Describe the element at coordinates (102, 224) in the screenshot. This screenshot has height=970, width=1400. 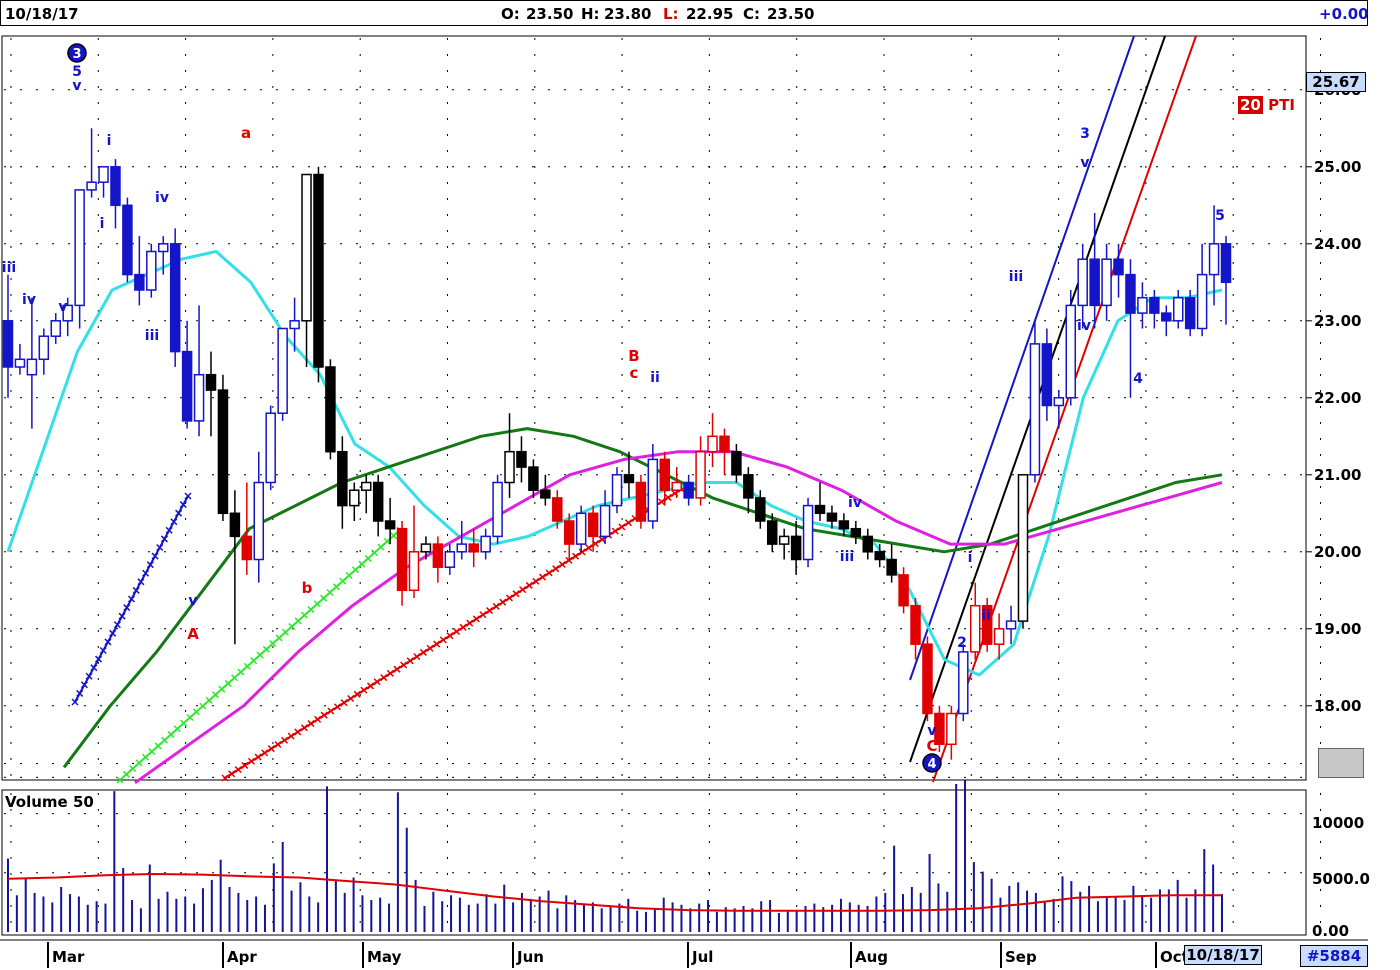
I see `wave-label-blue: i` at that location.